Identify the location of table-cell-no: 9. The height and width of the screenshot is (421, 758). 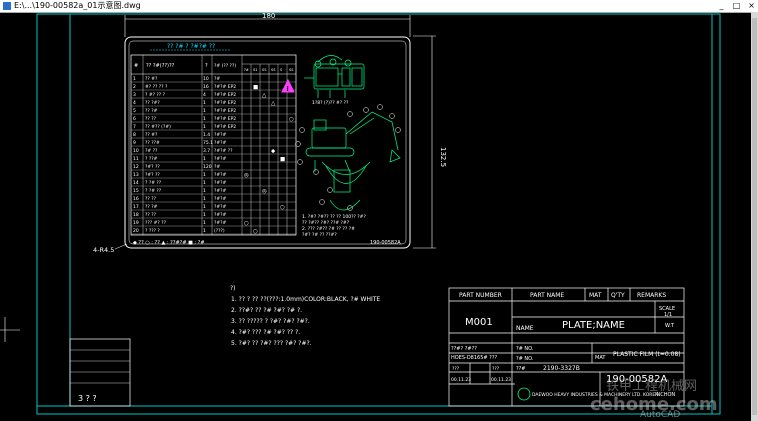
(134, 143).